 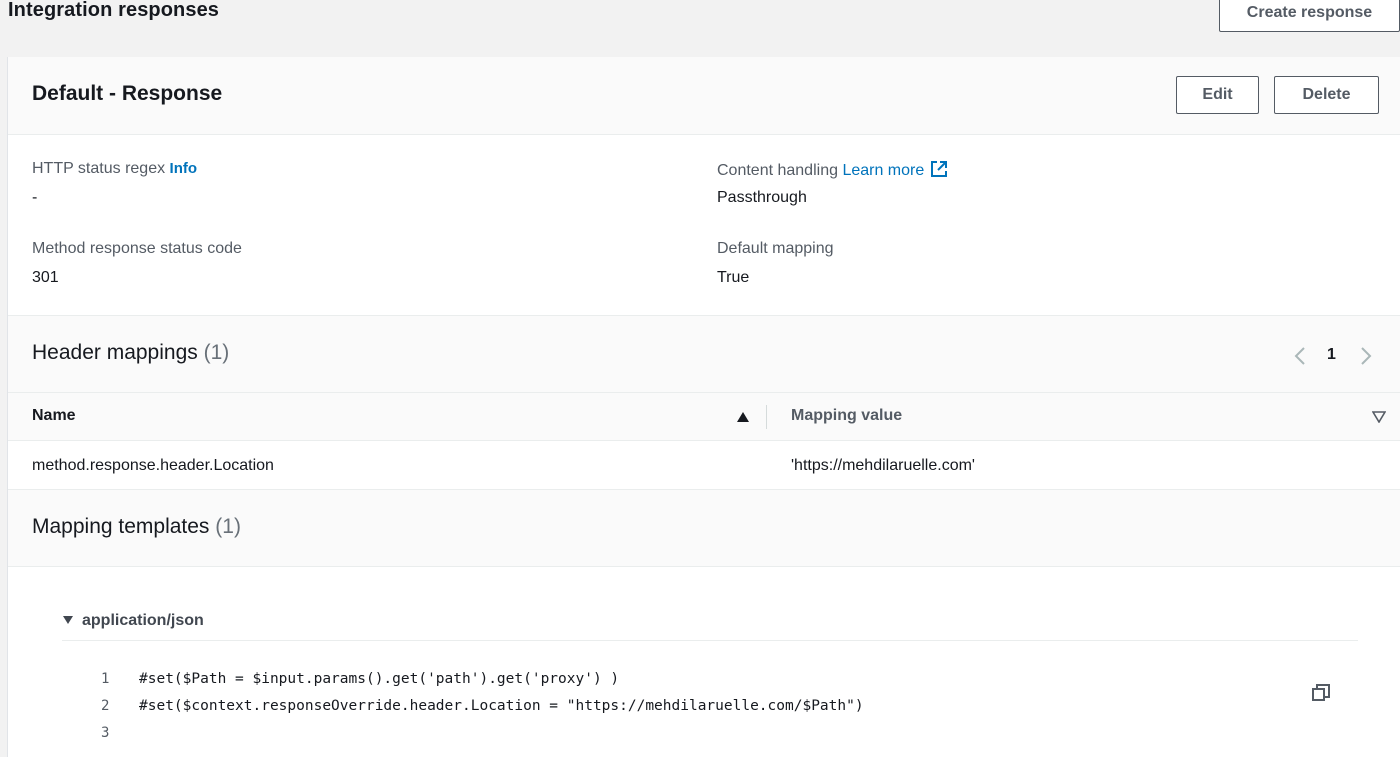 I want to click on response-title: Default - Response, so click(x=127, y=93).